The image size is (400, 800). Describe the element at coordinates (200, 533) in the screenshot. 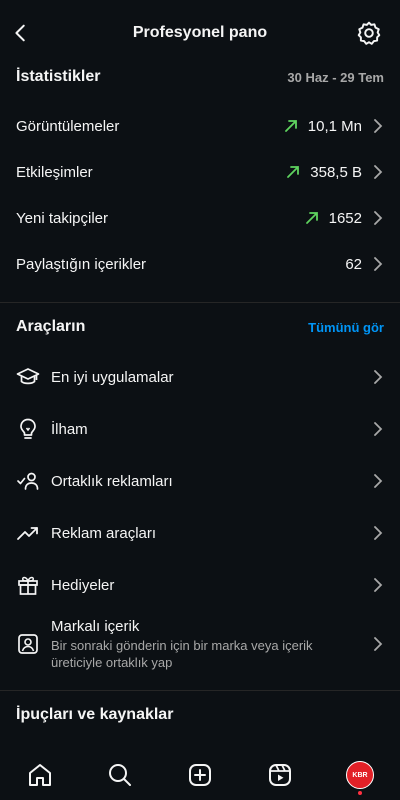

I see `tool-ad-tools: Reklam araçları` at that location.